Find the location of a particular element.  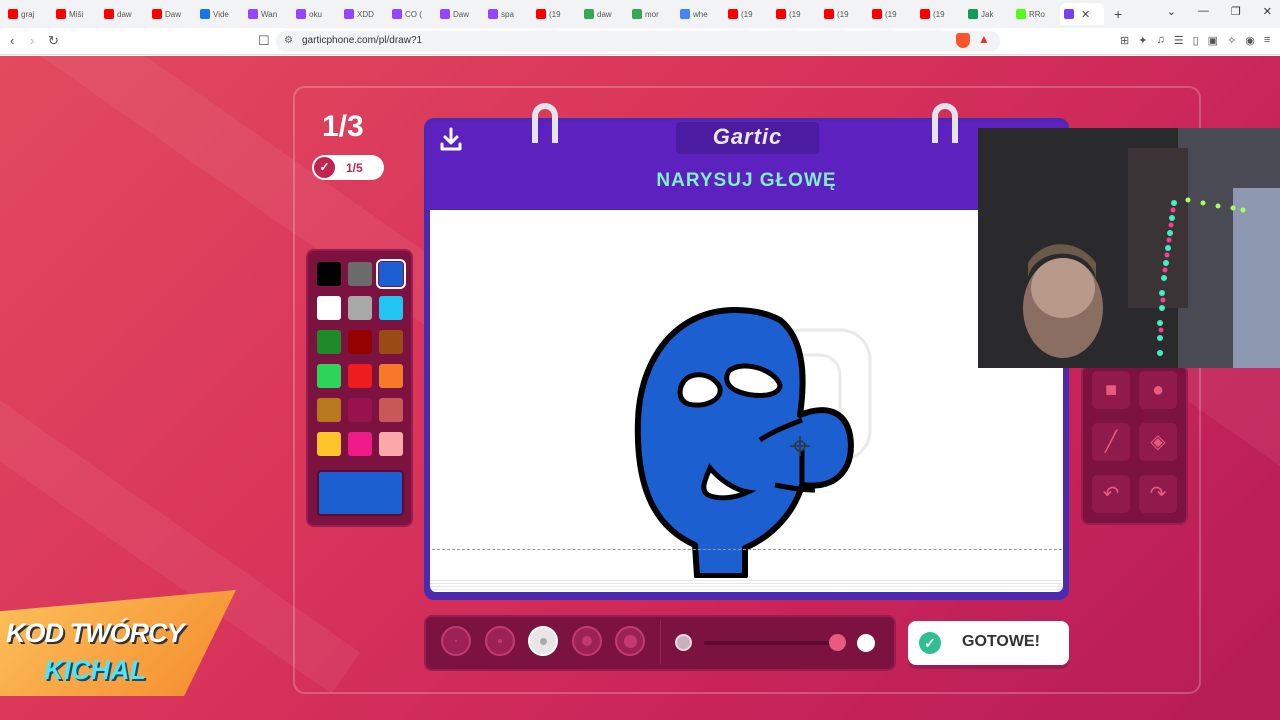

browser-tab: Miši is located at coordinates (76, 14).